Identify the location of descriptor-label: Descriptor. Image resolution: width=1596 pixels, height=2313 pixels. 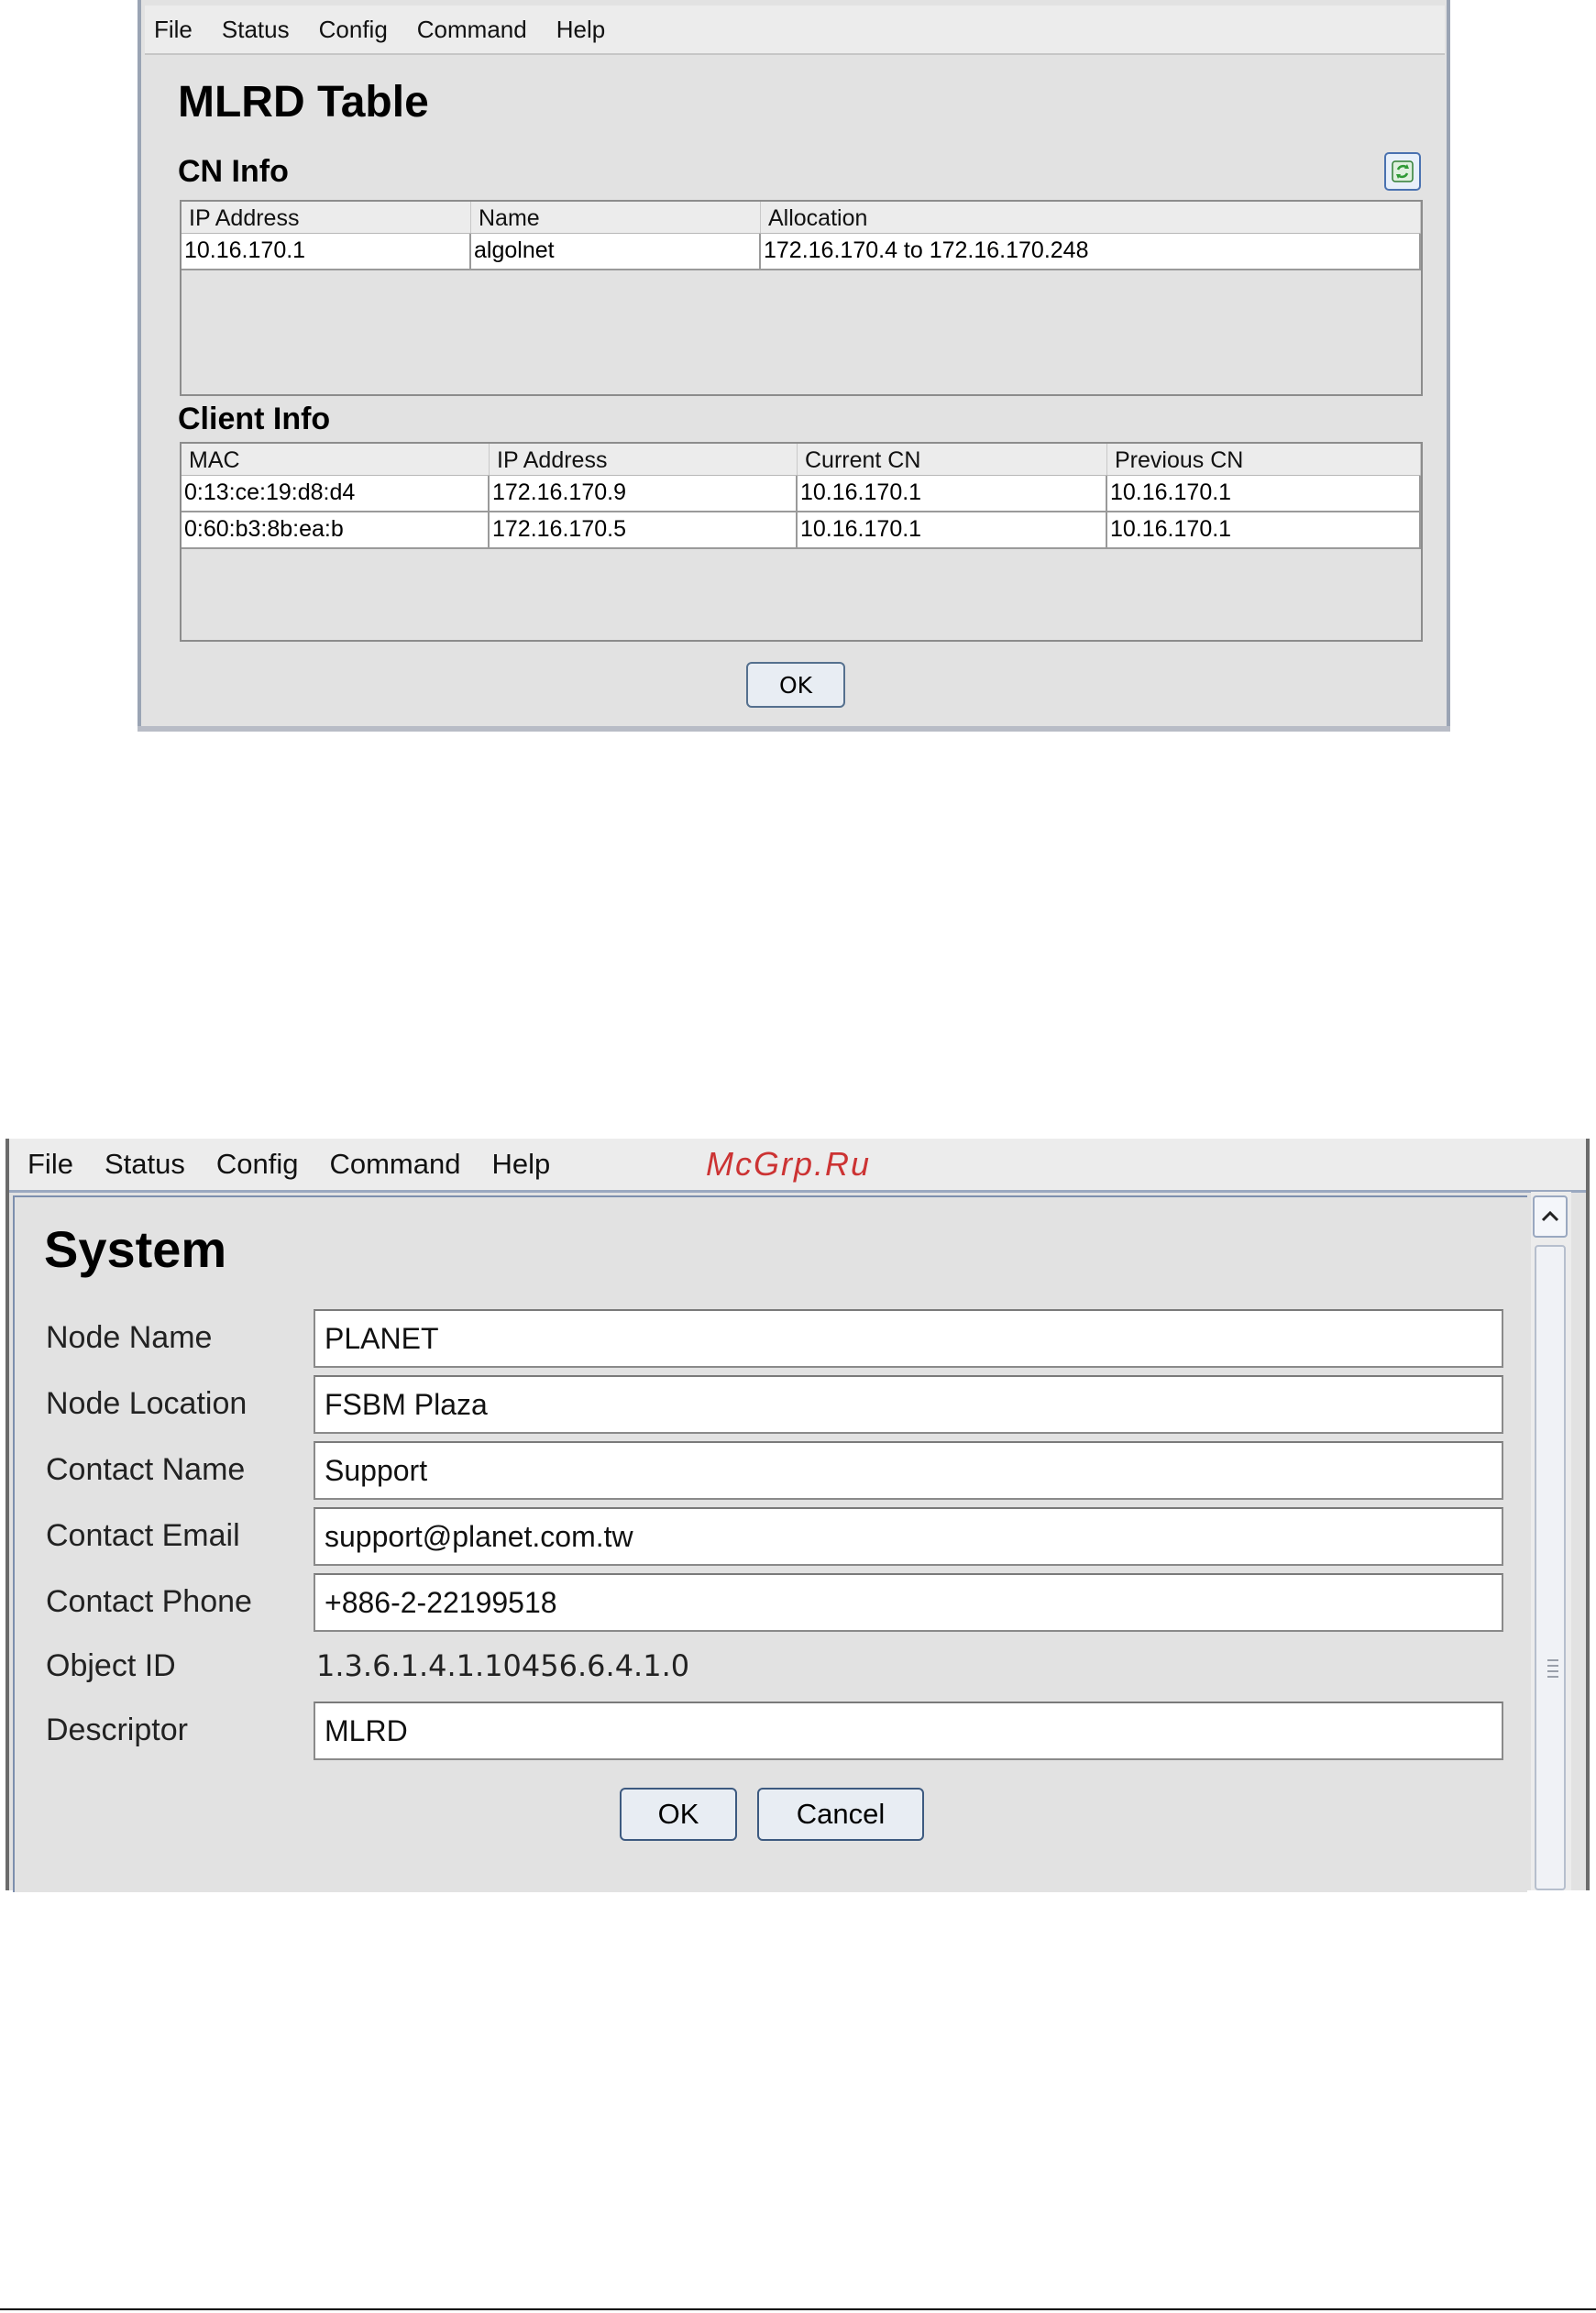
(117, 1730).